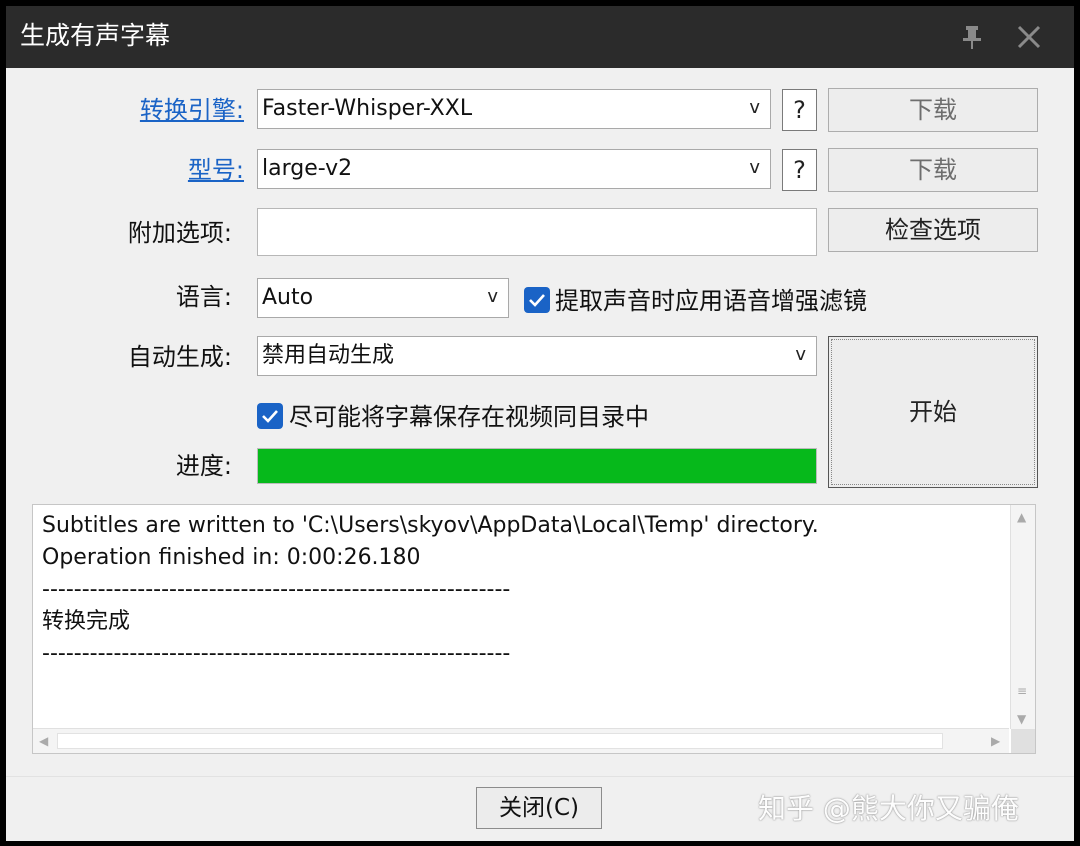 The height and width of the screenshot is (846, 1080). What do you see at coordinates (86, 621) in the screenshot?
I see `log-line: 转换完成` at bounding box center [86, 621].